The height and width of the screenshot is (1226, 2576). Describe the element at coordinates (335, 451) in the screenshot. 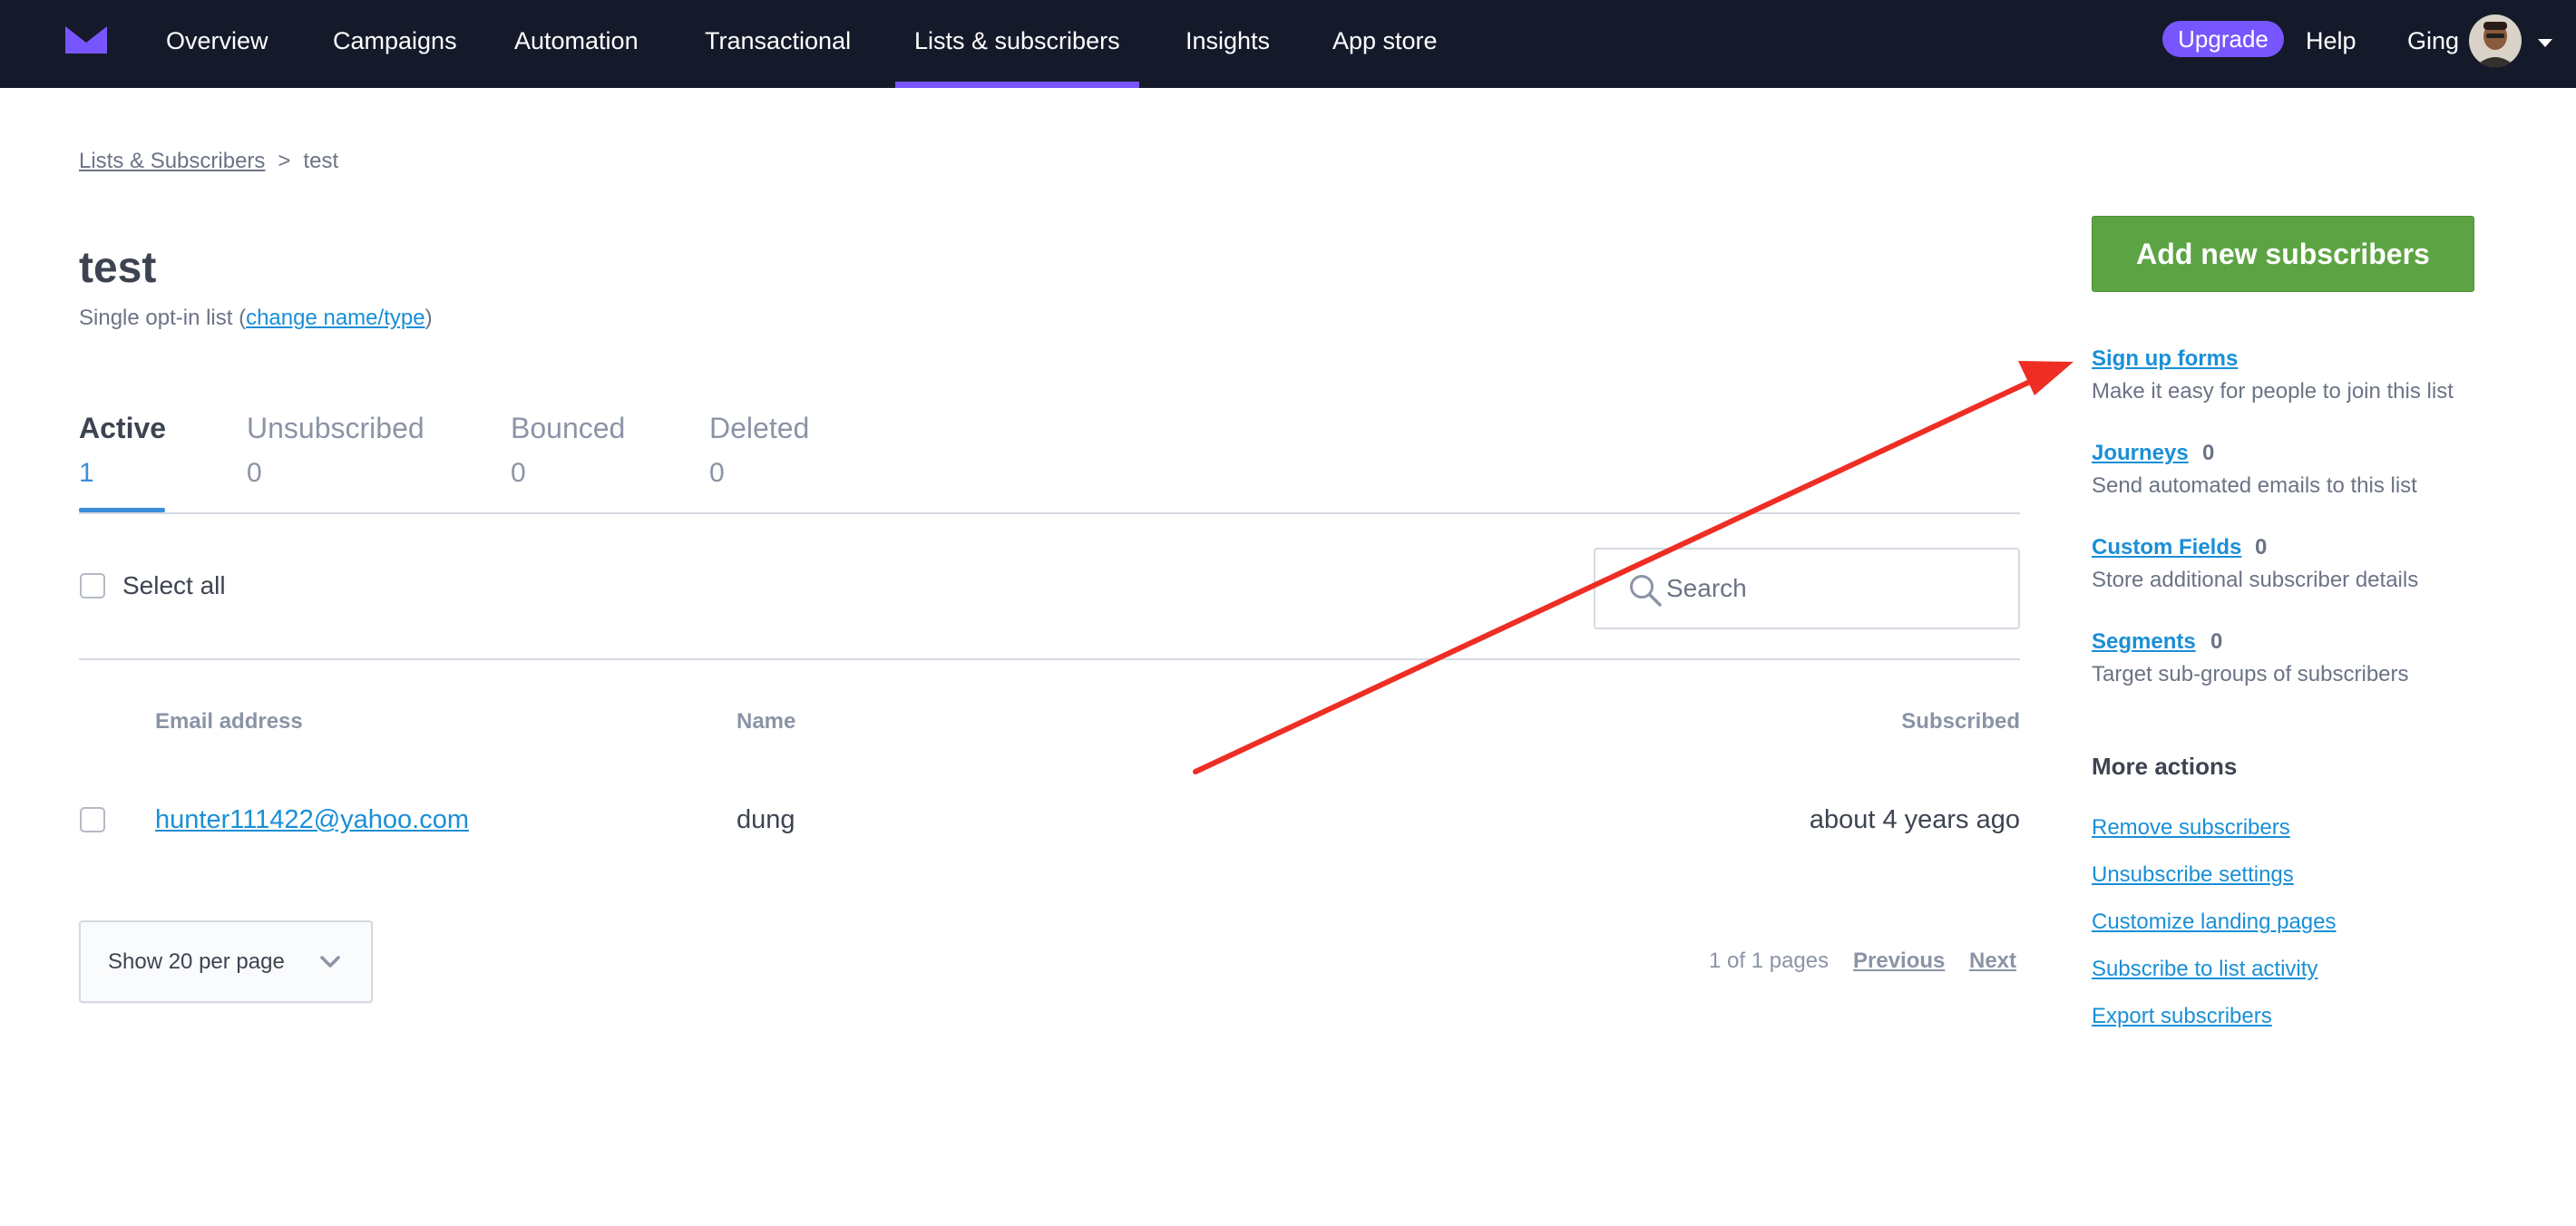

I see `tab-unsubscribed: Unsubscribed 0` at that location.